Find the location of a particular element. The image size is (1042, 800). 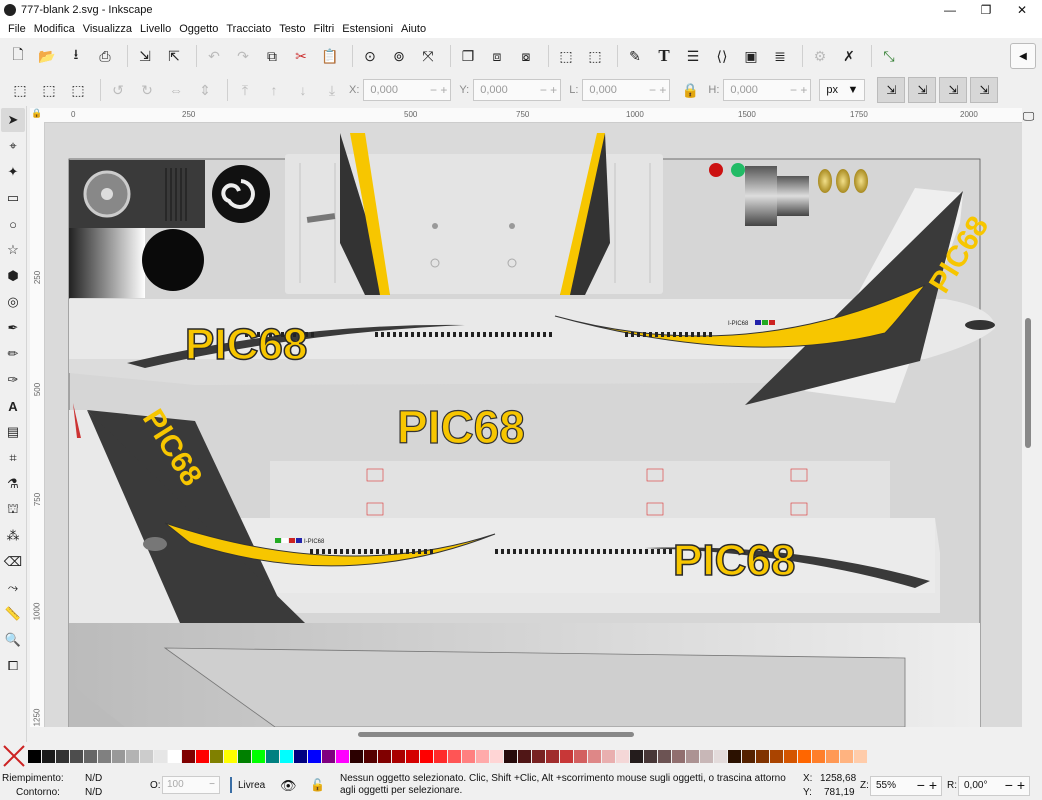

scale-stroke-toggle-icon: ⇲ is located at coordinates (891, 90).